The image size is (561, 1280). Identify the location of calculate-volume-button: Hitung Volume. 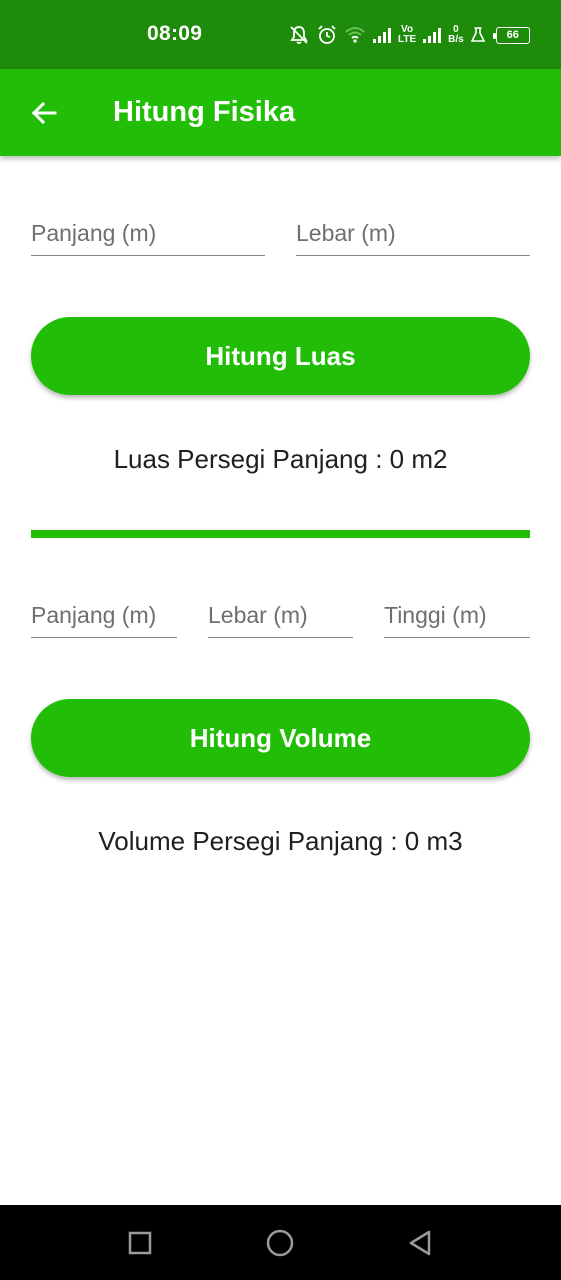
(280, 738).